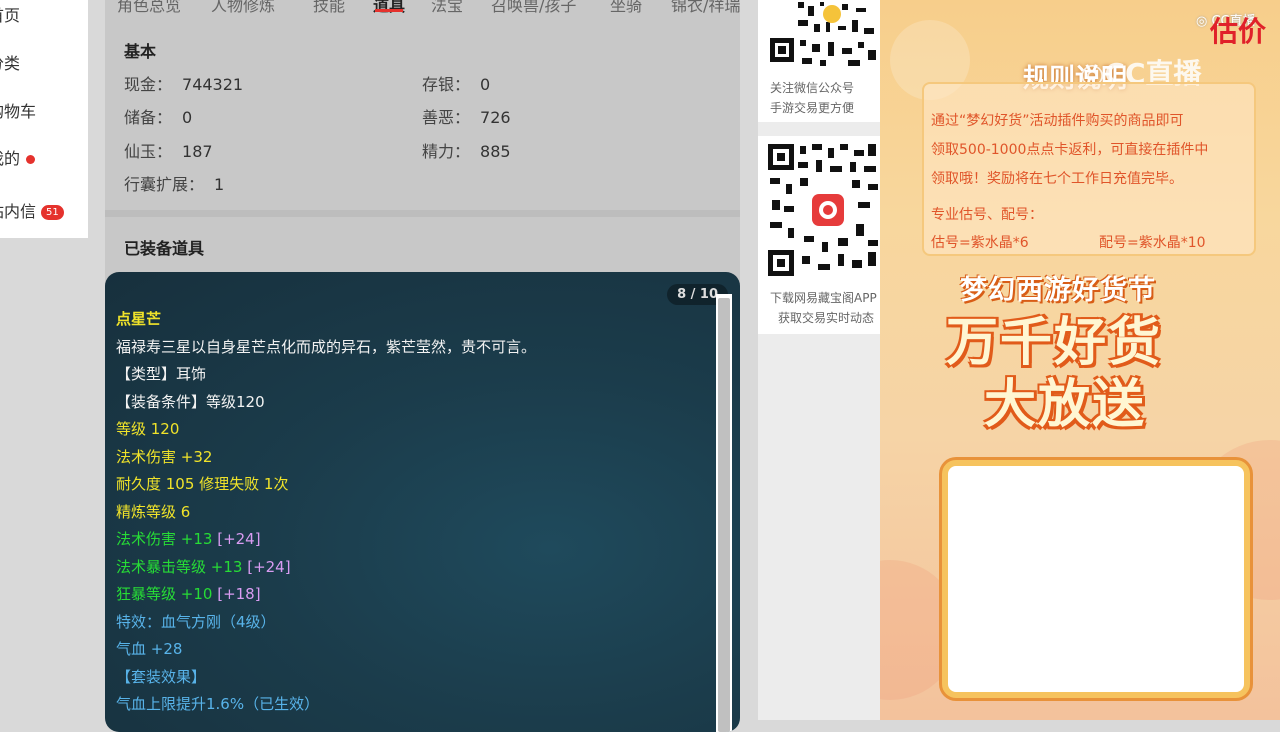 This screenshot has height=732, width=1280. Describe the element at coordinates (823, 298) in the screenshot. I see `app-qr-caption-1: 下载网易藏宝阁APP` at that location.